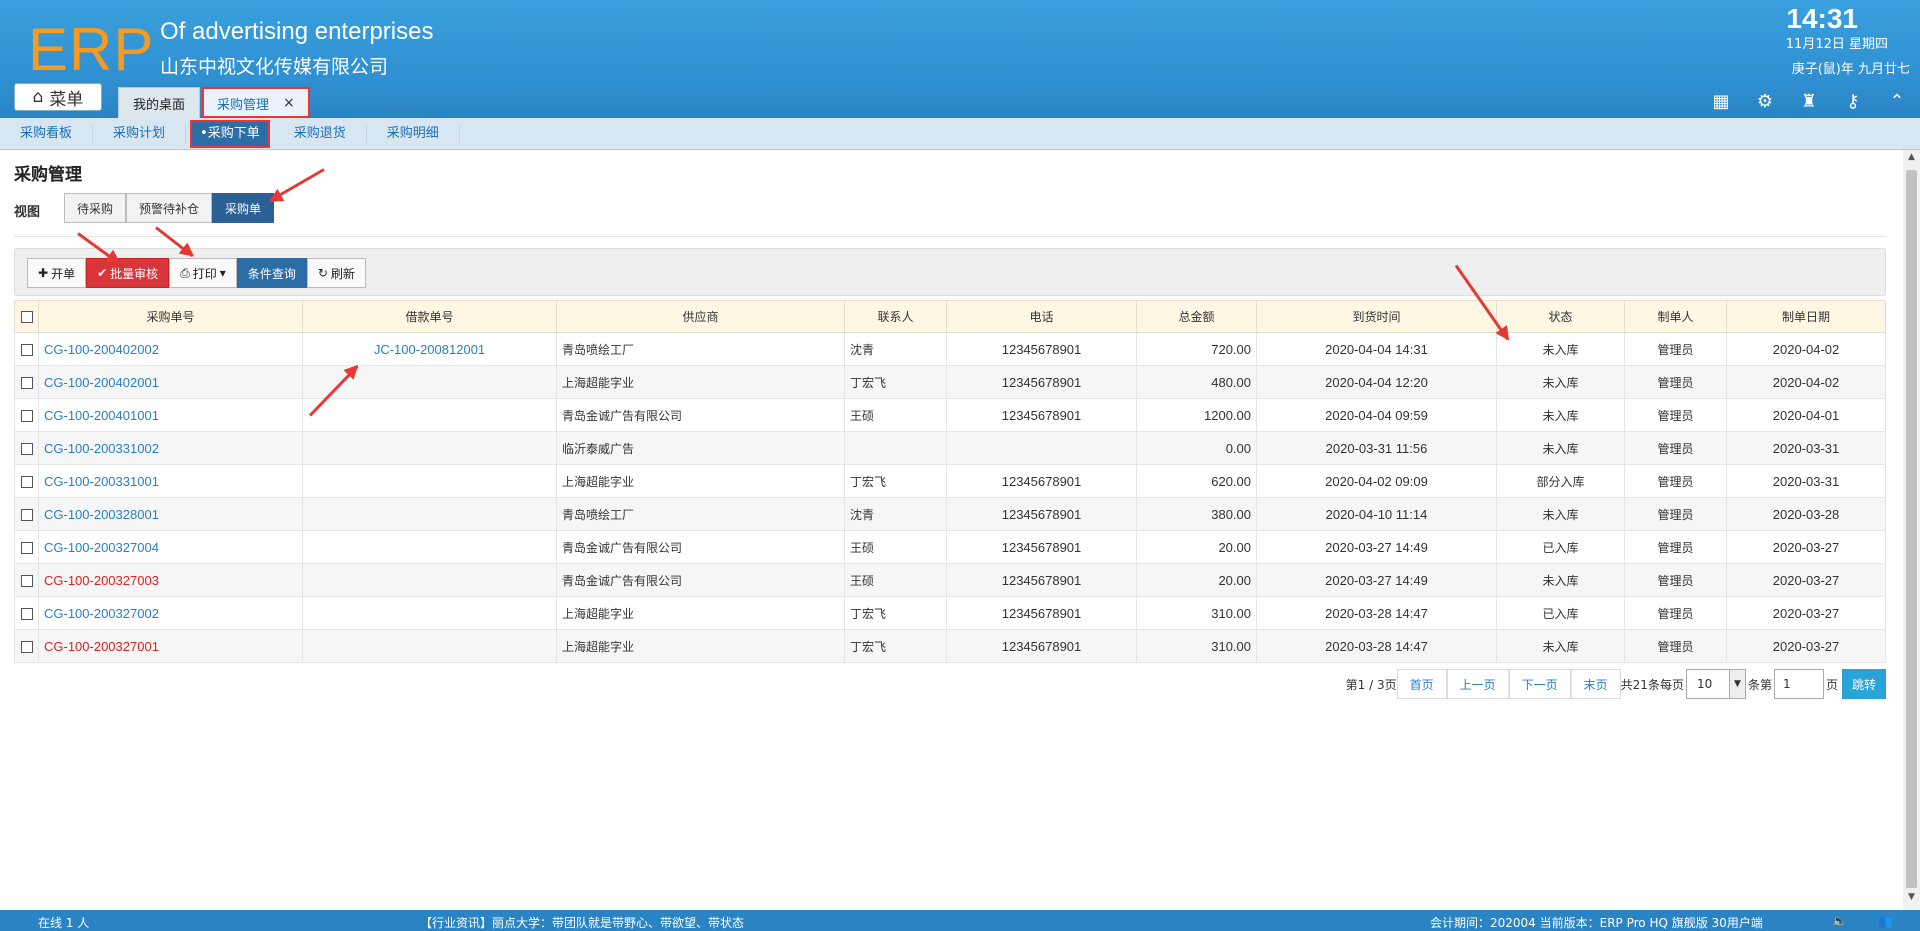 This screenshot has width=1920, height=931. I want to click on vertical-scrollbar: ▲ ▼, so click(1911, 530).